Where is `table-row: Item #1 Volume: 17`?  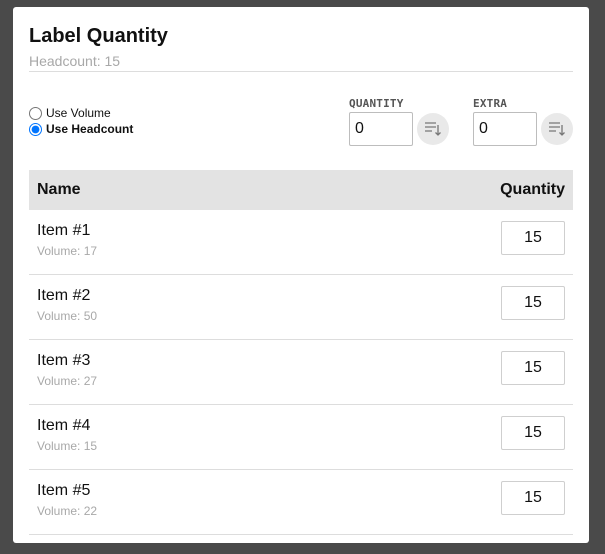 table-row: Item #1 Volume: 17 is located at coordinates (301, 242).